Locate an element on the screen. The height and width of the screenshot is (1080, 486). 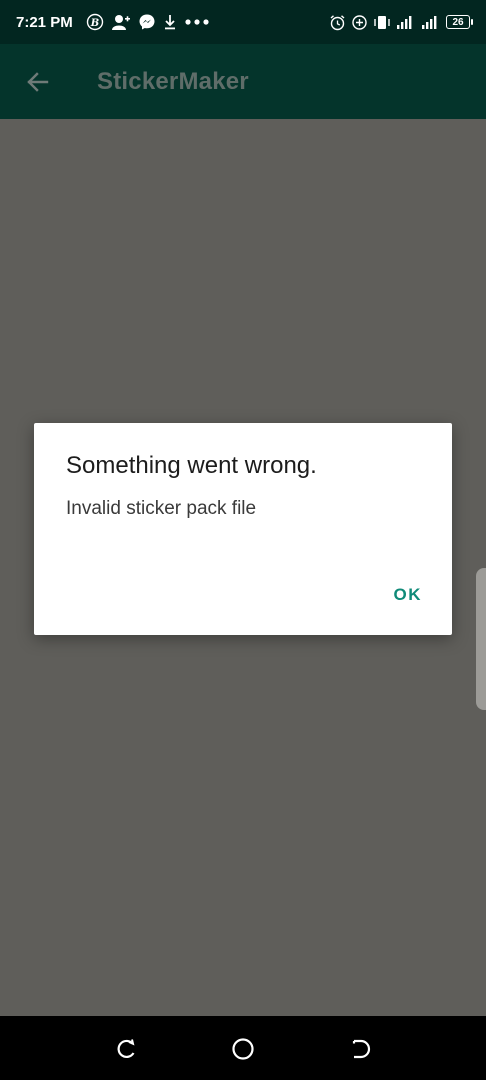
dialog-message: Invalid sticker pack file is located at coordinates (161, 508).